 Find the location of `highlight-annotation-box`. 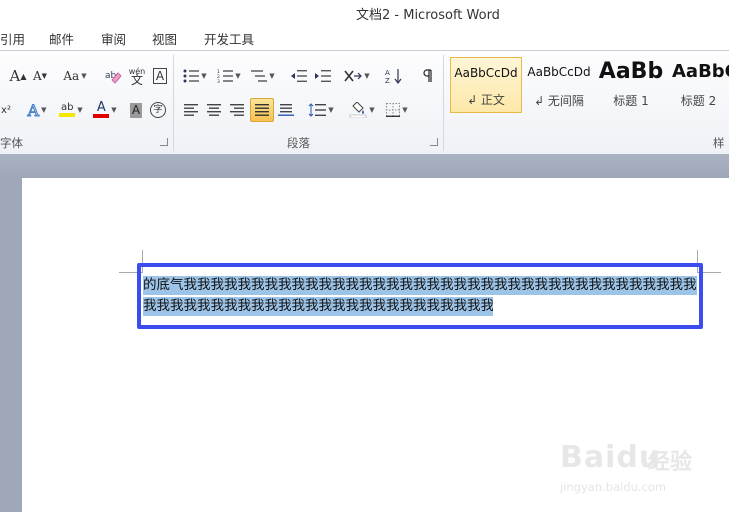

highlight-annotation-box is located at coordinates (420, 296).